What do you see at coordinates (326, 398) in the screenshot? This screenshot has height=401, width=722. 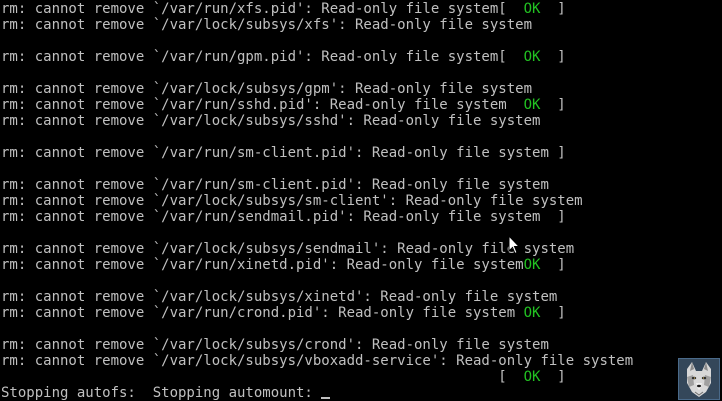 I see `text-cursor` at bounding box center [326, 398].